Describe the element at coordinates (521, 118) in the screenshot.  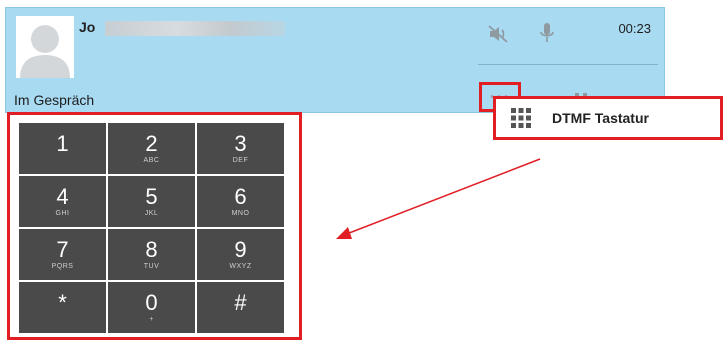
I see `dialpad-grid-icon` at that location.